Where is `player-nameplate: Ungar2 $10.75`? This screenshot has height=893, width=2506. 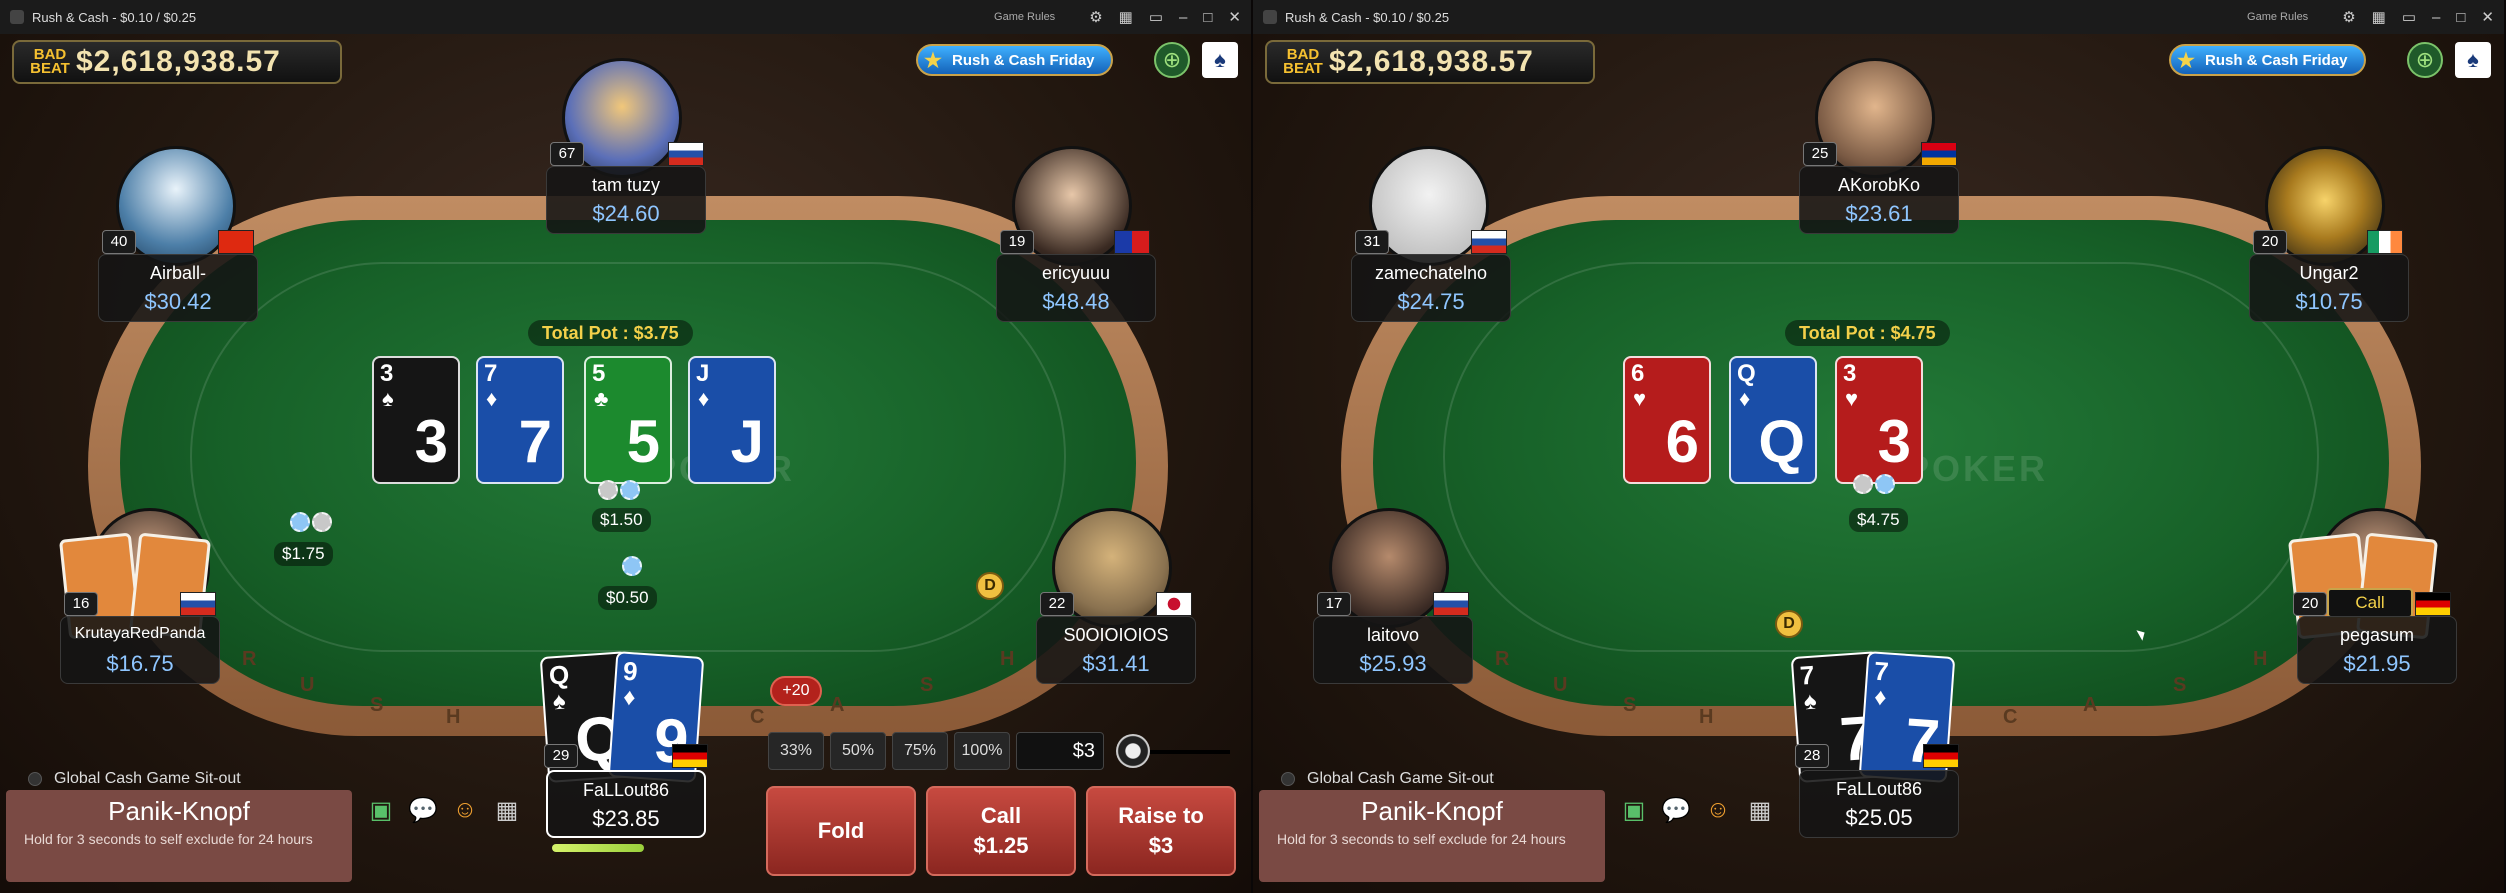
player-nameplate: Ungar2 $10.75 is located at coordinates (2329, 288).